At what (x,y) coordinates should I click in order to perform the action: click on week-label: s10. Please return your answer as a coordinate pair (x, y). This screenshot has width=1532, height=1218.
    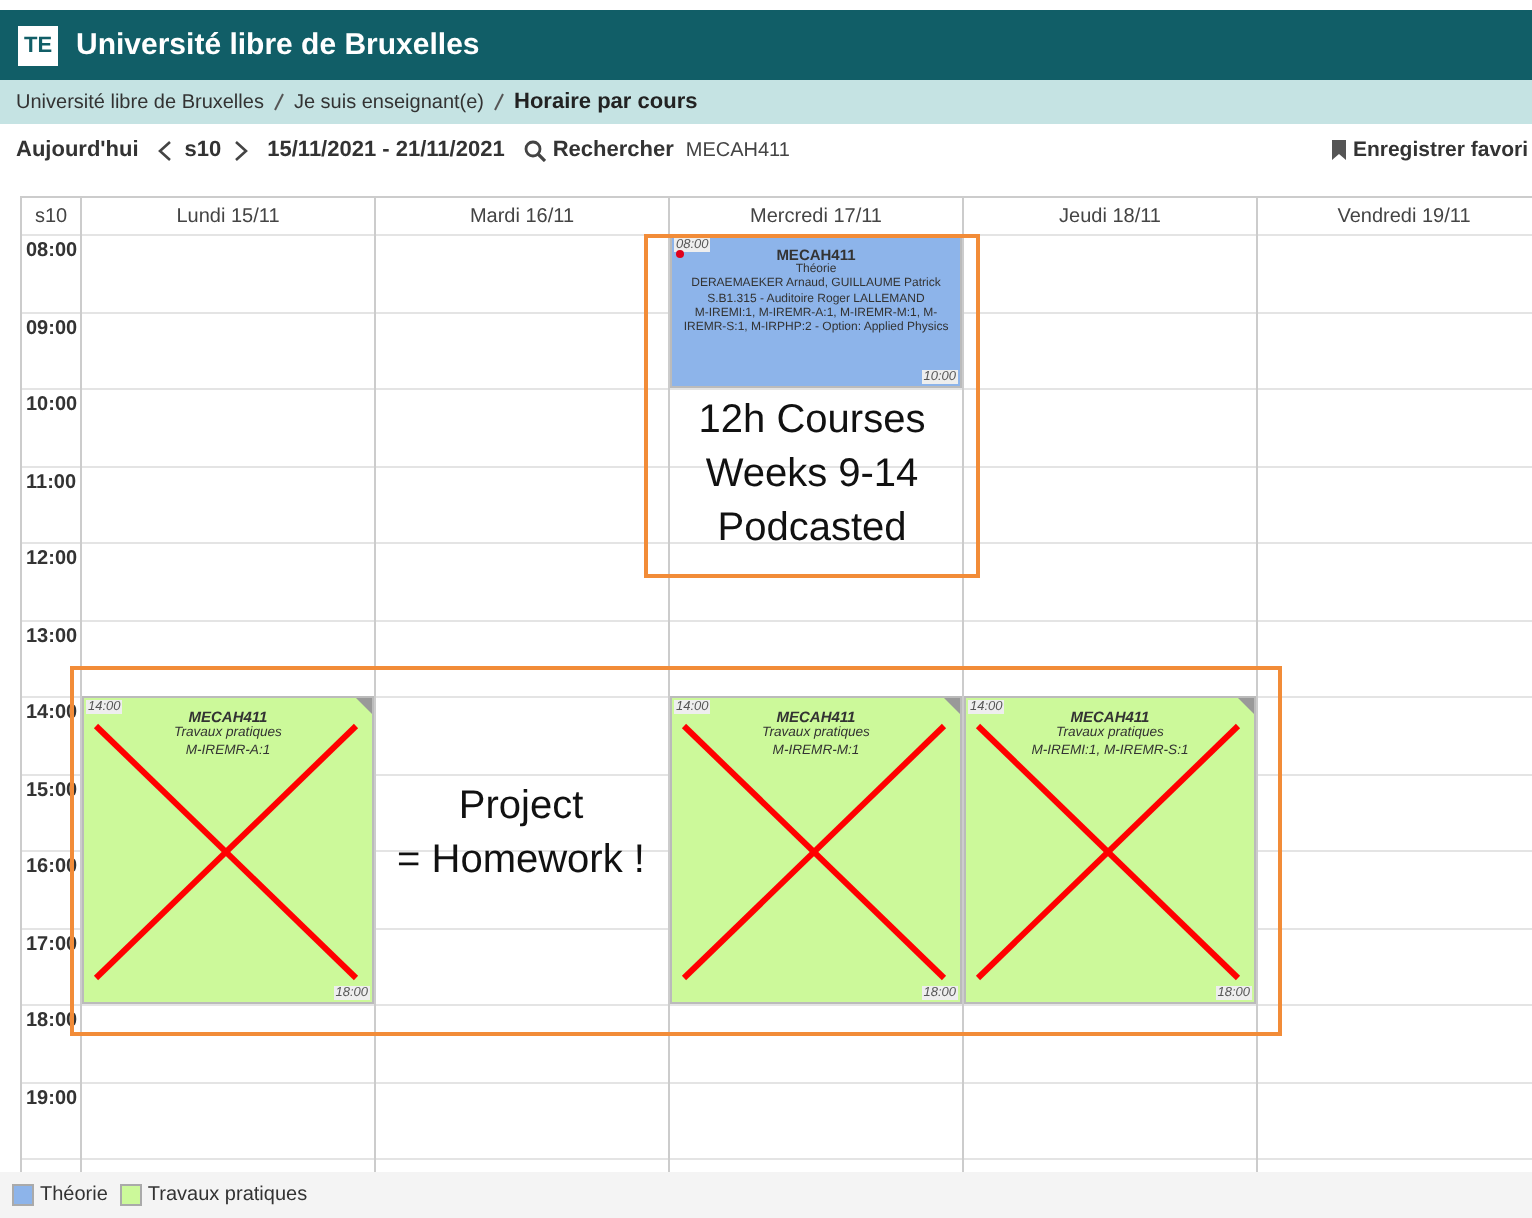
    Looking at the image, I should click on (203, 150).